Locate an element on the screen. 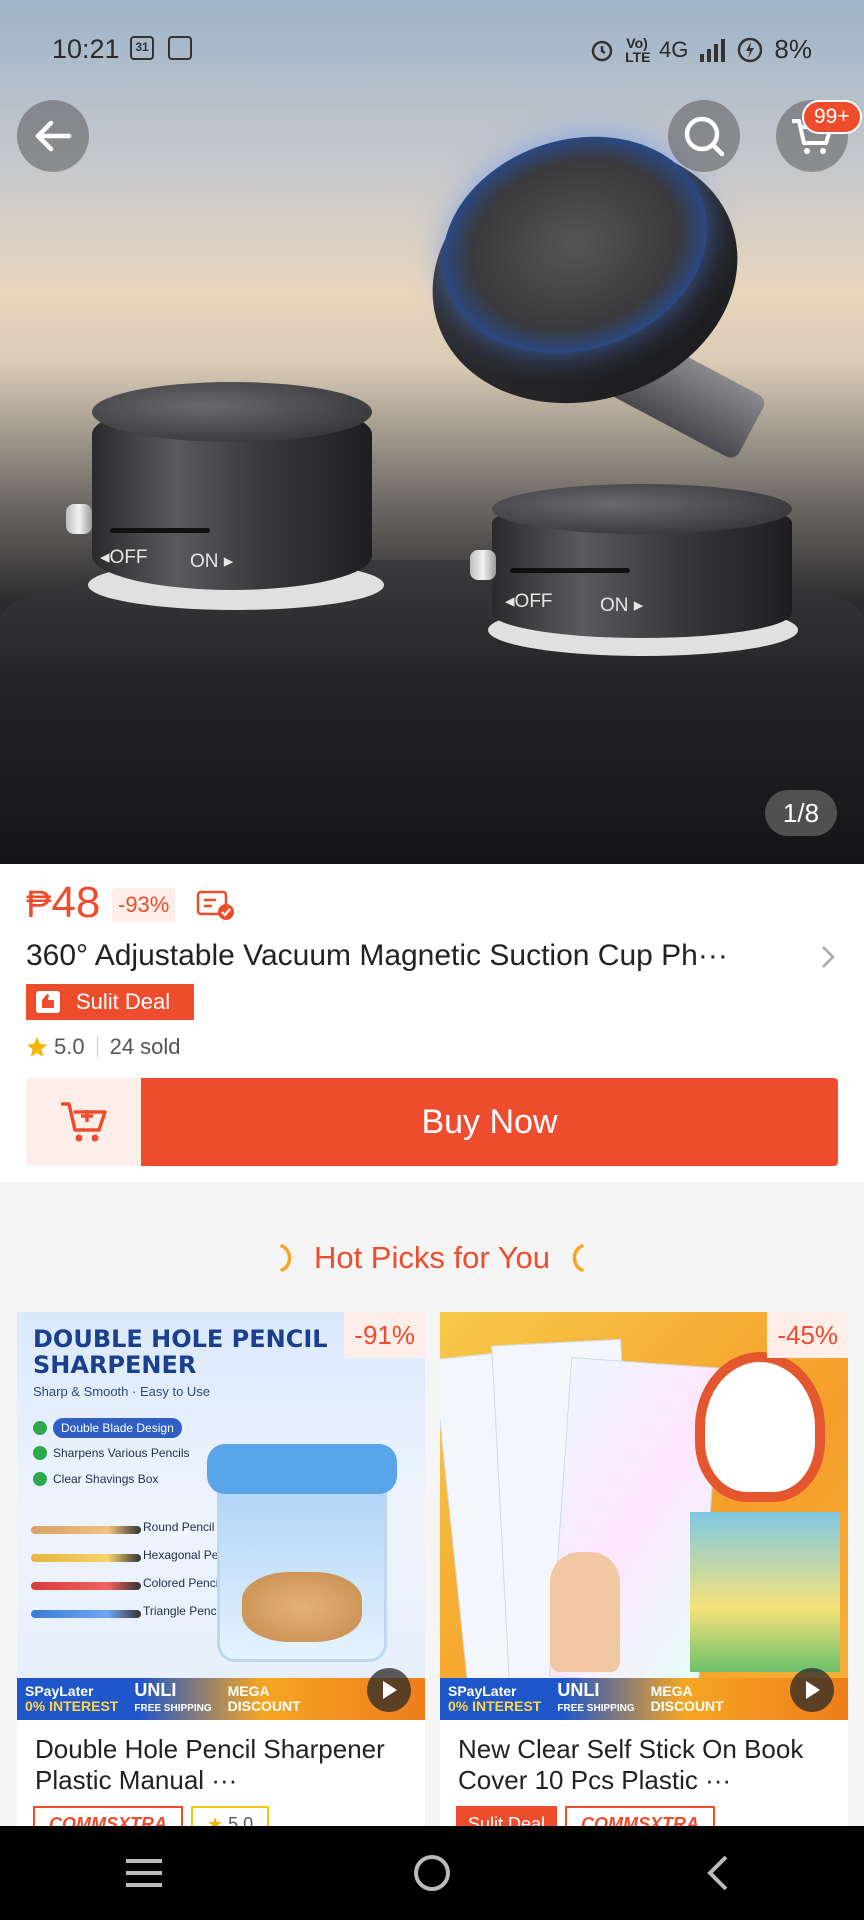 The image size is (864, 1920). chevron-right-icon is located at coordinates (828, 957).